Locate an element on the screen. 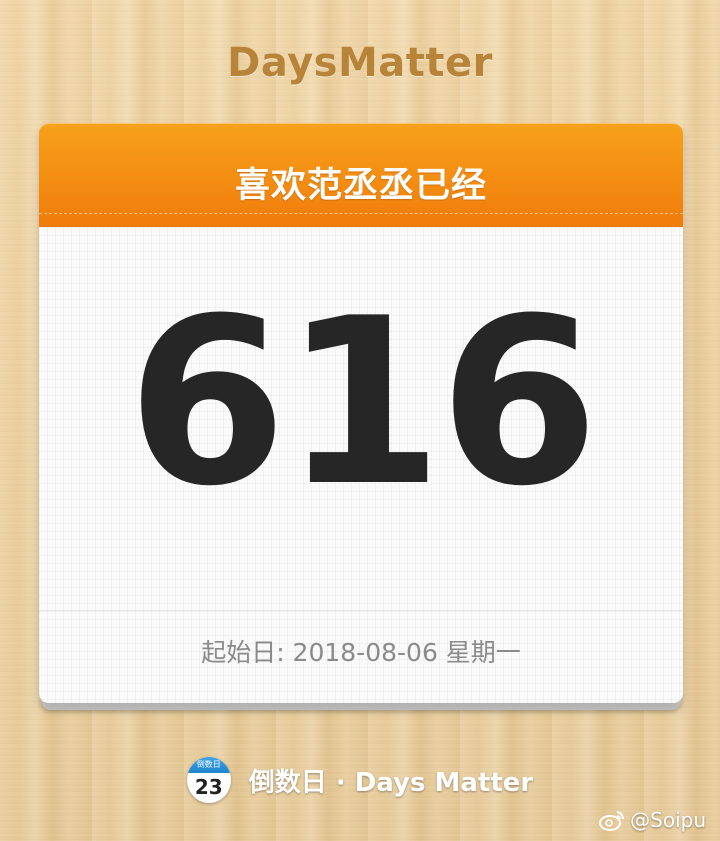 The height and width of the screenshot is (841, 720). start-date: 起始日: 2018-08-06 星期一 is located at coordinates (361, 652).